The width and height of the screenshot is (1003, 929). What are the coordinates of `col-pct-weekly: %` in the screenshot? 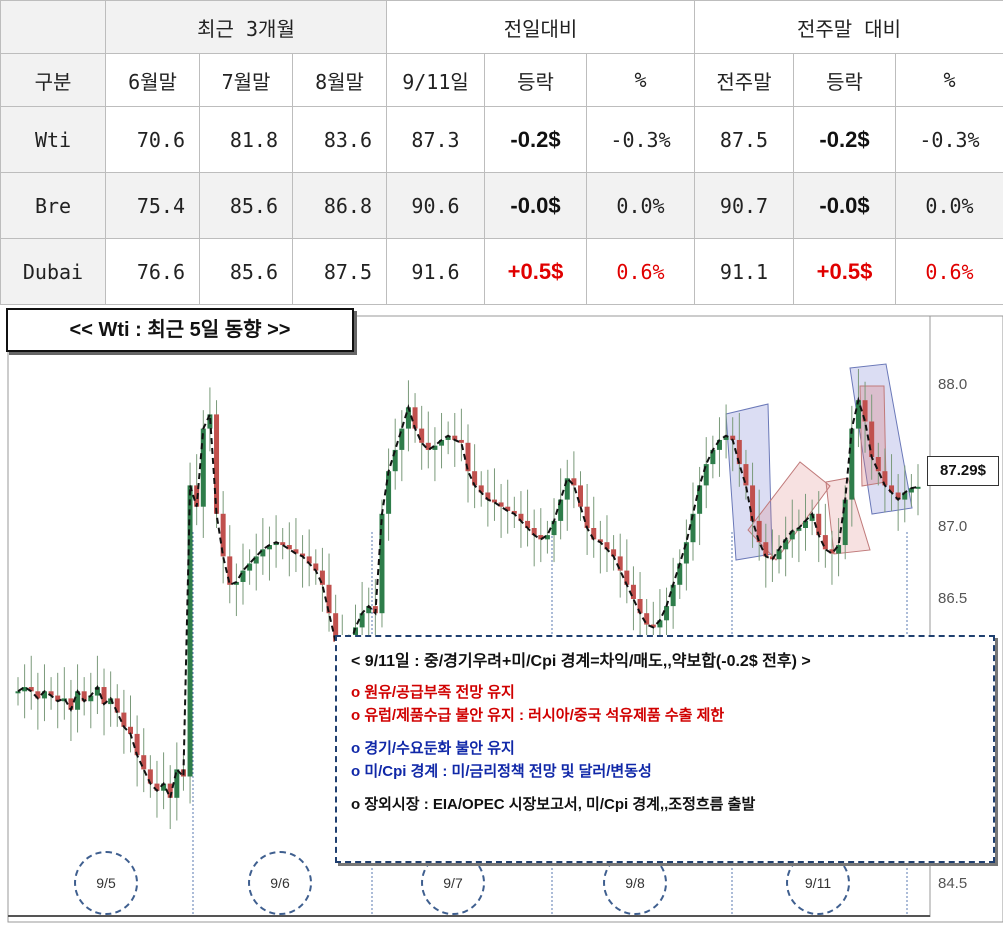 It's located at (949, 80).